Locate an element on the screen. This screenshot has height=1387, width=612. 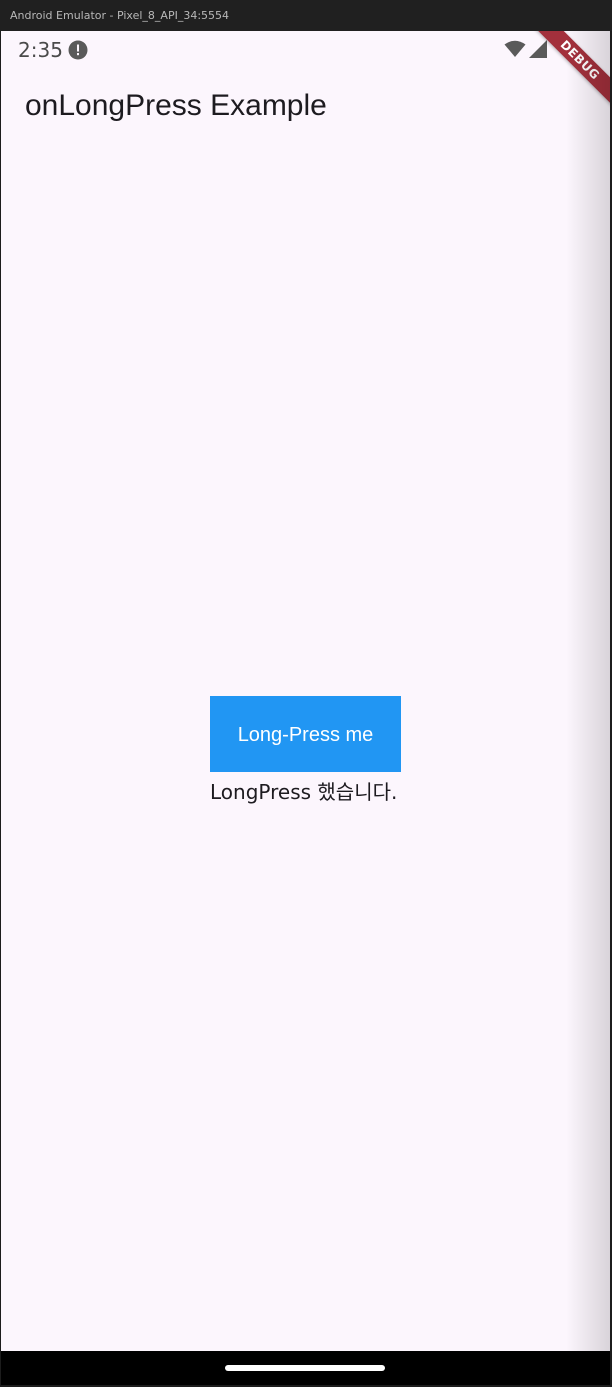
navigation-bar is located at coordinates (305, 1368).